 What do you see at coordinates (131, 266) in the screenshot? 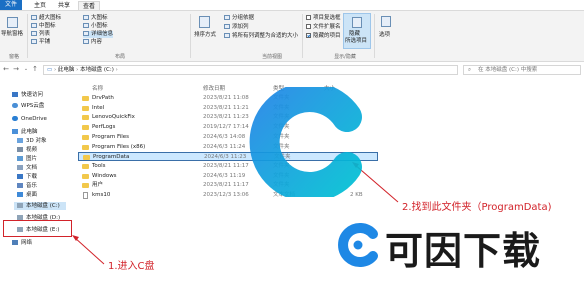
I see `annotation-step-1: 1.进入C盘` at bounding box center [131, 266].